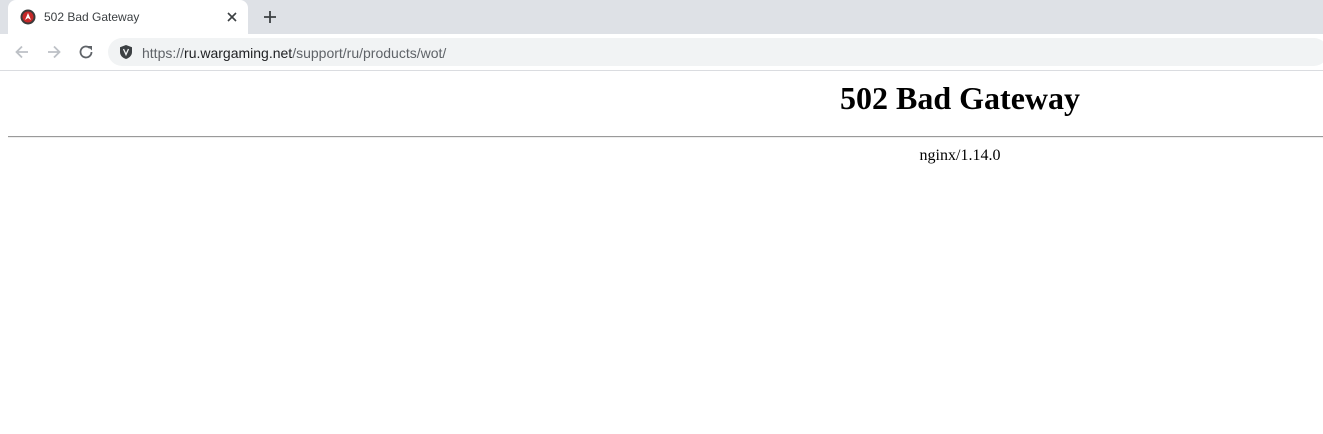 This screenshot has width=1323, height=434. Describe the element at coordinates (126, 52) in the screenshot. I see `shield-icon` at that location.